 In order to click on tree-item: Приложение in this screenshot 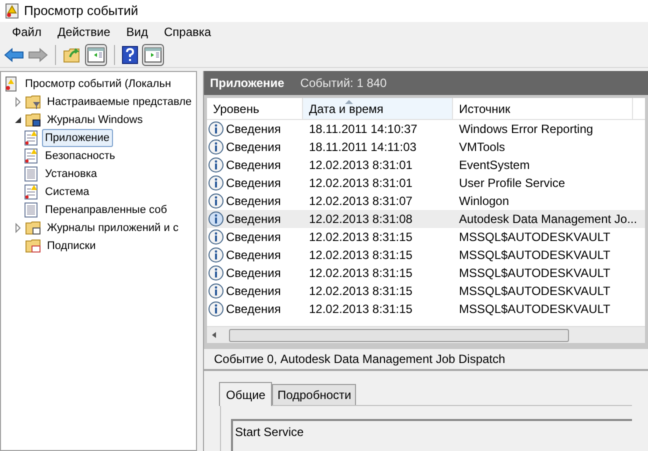, I will do `click(77, 138)`.